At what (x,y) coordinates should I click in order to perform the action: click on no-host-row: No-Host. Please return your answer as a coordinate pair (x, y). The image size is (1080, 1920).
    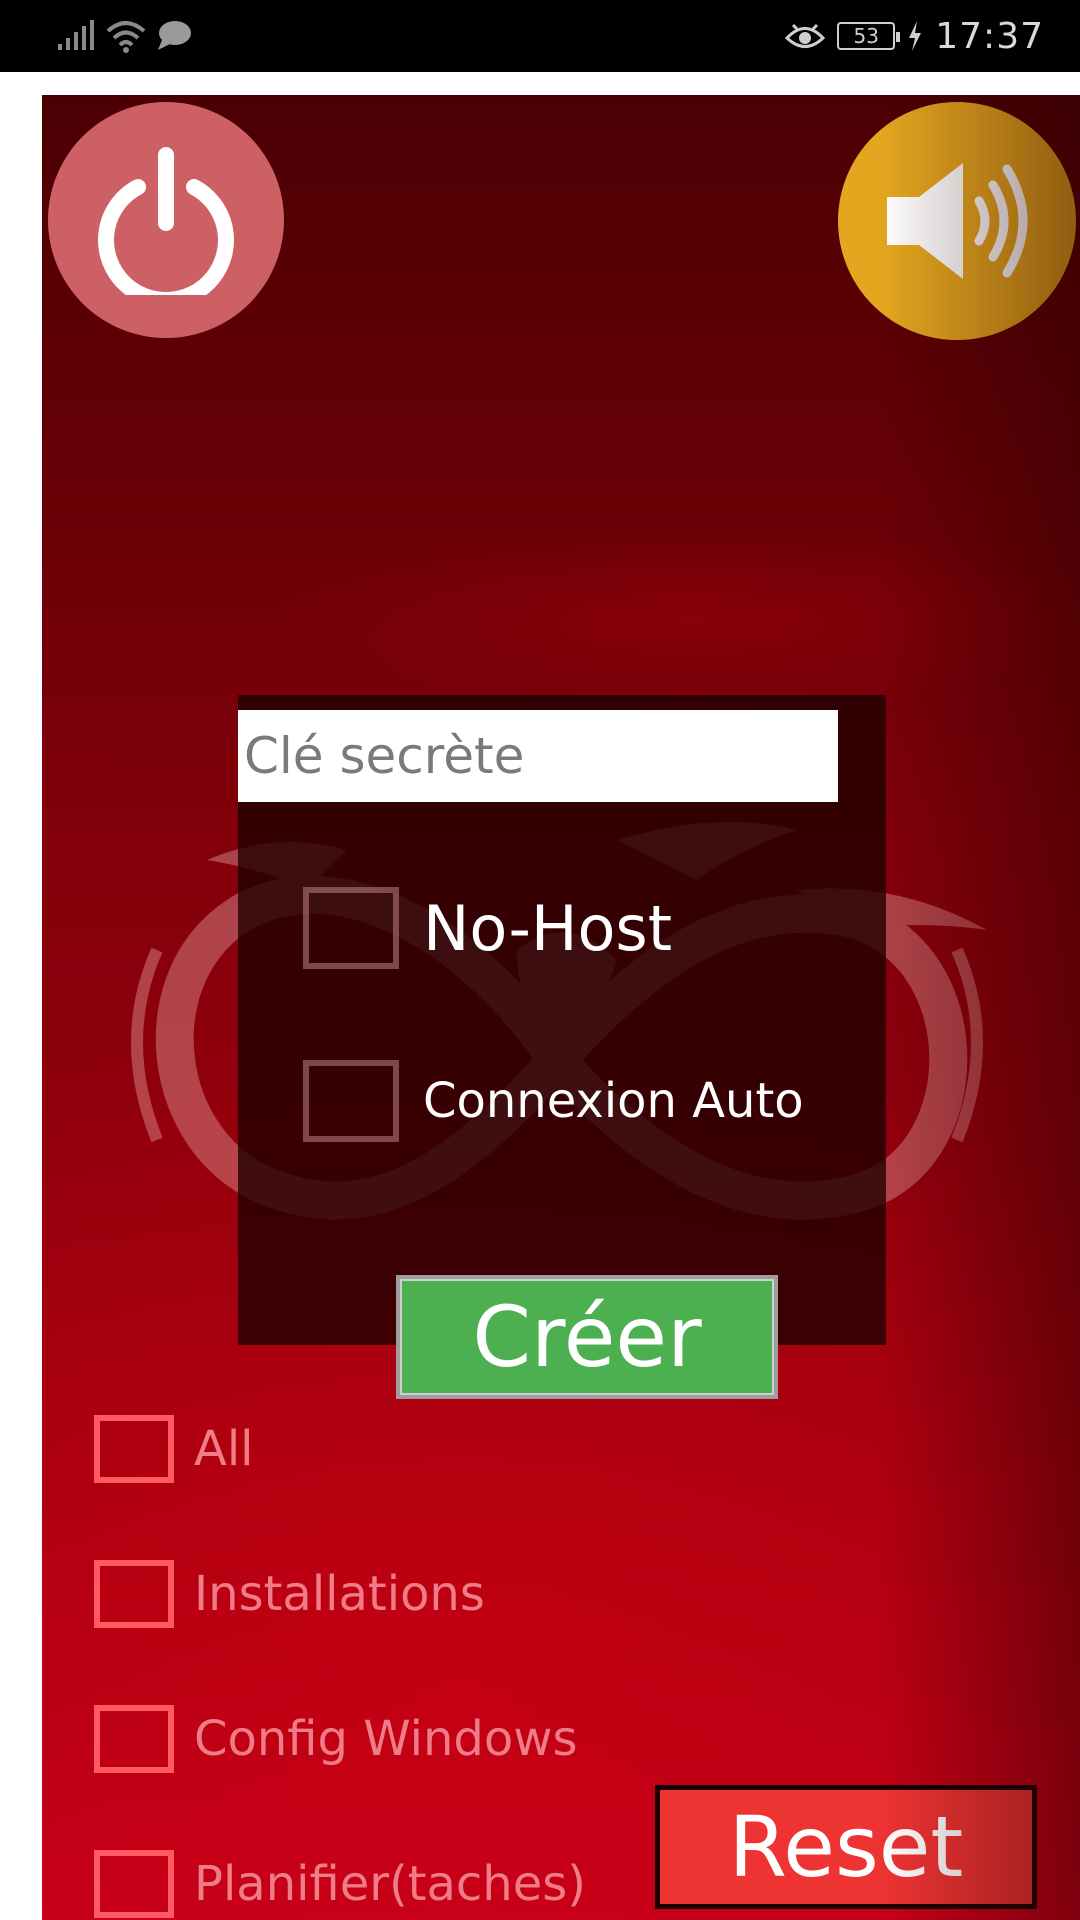
    Looking at the image, I should click on (487, 928).